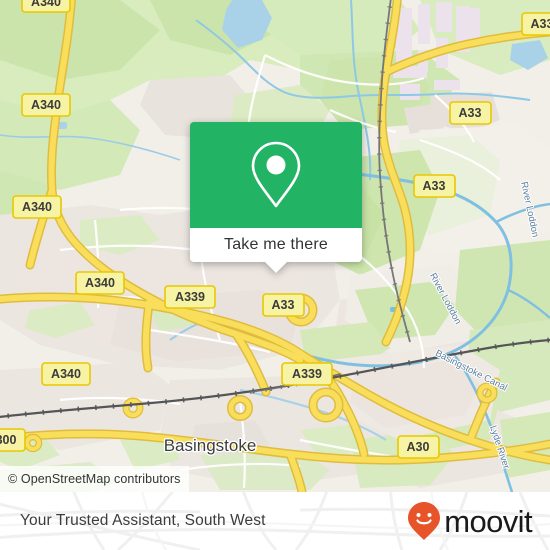 This screenshot has width=550, height=550. I want to click on moovit-brand-logo: moovit, so click(469, 521).